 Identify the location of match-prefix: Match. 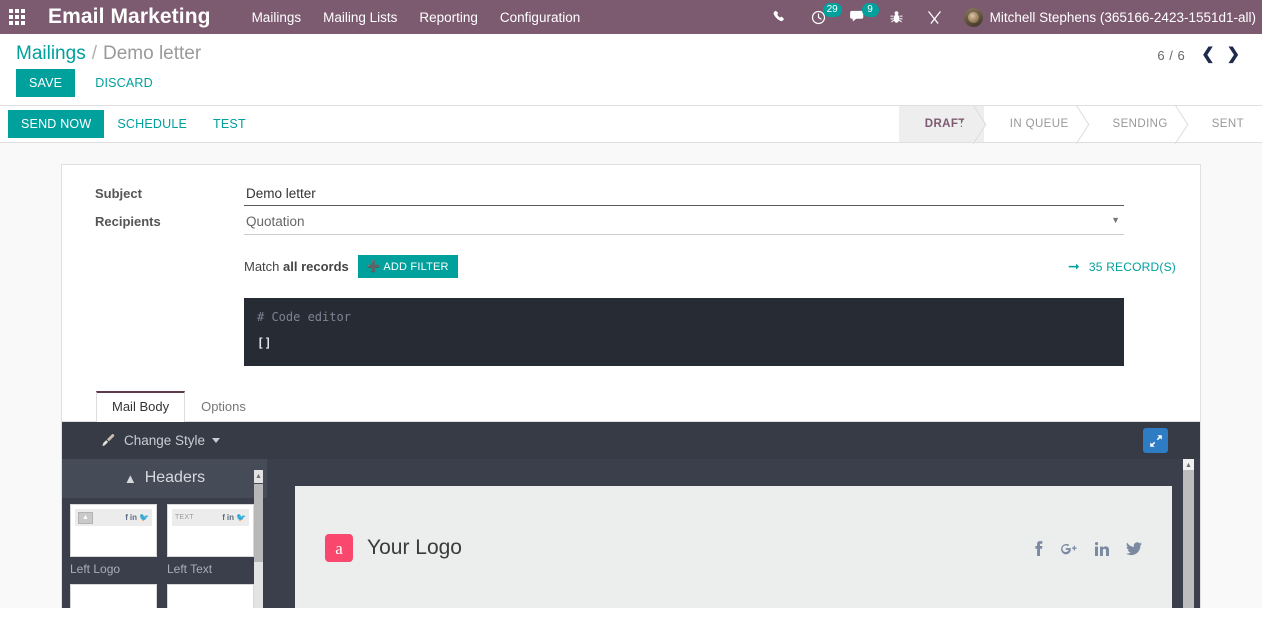
(264, 266).